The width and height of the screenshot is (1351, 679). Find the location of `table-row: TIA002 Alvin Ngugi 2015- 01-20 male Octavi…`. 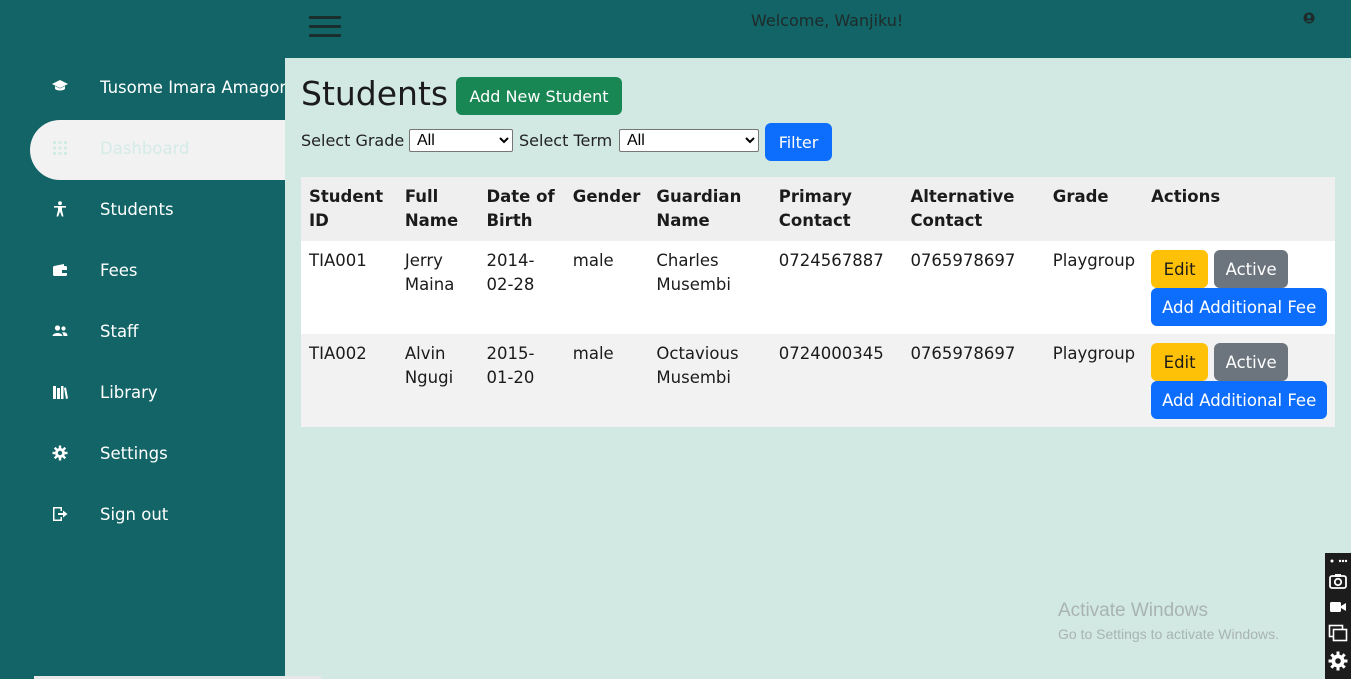

table-row: TIA002 Alvin Ngugi 2015- 01-20 male Octavi… is located at coordinates (818, 380).